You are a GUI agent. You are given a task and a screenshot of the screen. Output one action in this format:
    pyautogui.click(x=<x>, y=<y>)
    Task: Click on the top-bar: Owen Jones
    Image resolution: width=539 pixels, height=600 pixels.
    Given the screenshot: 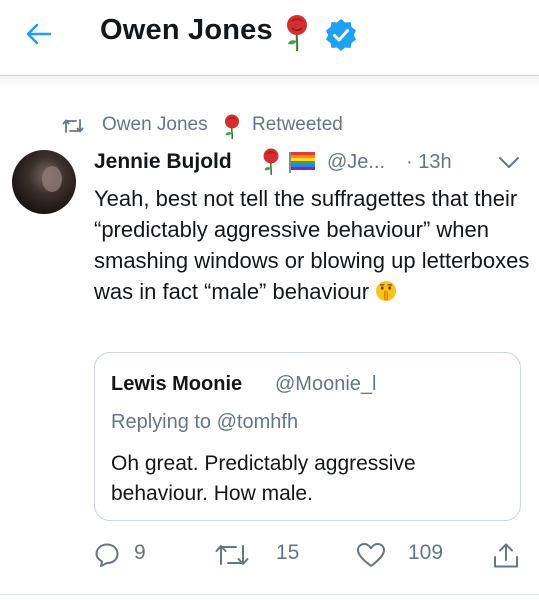 What is the action you would take?
    pyautogui.click(x=269, y=38)
    